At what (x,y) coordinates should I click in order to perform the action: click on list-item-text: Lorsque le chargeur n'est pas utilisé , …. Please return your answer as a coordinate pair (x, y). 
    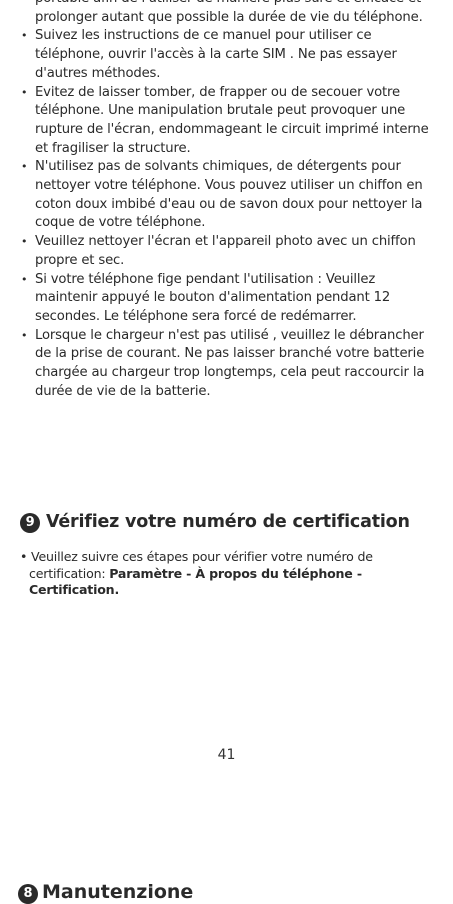
    Looking at the image, I should click on (230, 363).